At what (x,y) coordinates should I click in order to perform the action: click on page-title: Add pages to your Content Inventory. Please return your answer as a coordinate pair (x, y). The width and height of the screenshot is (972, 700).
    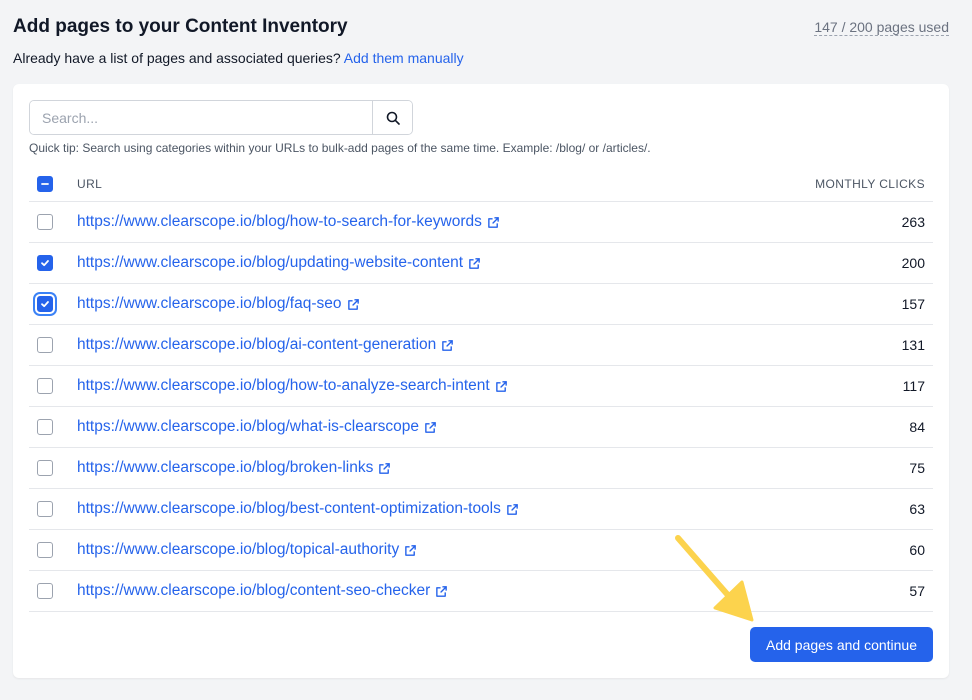
    Looking at the image, I should click on (180, 26).